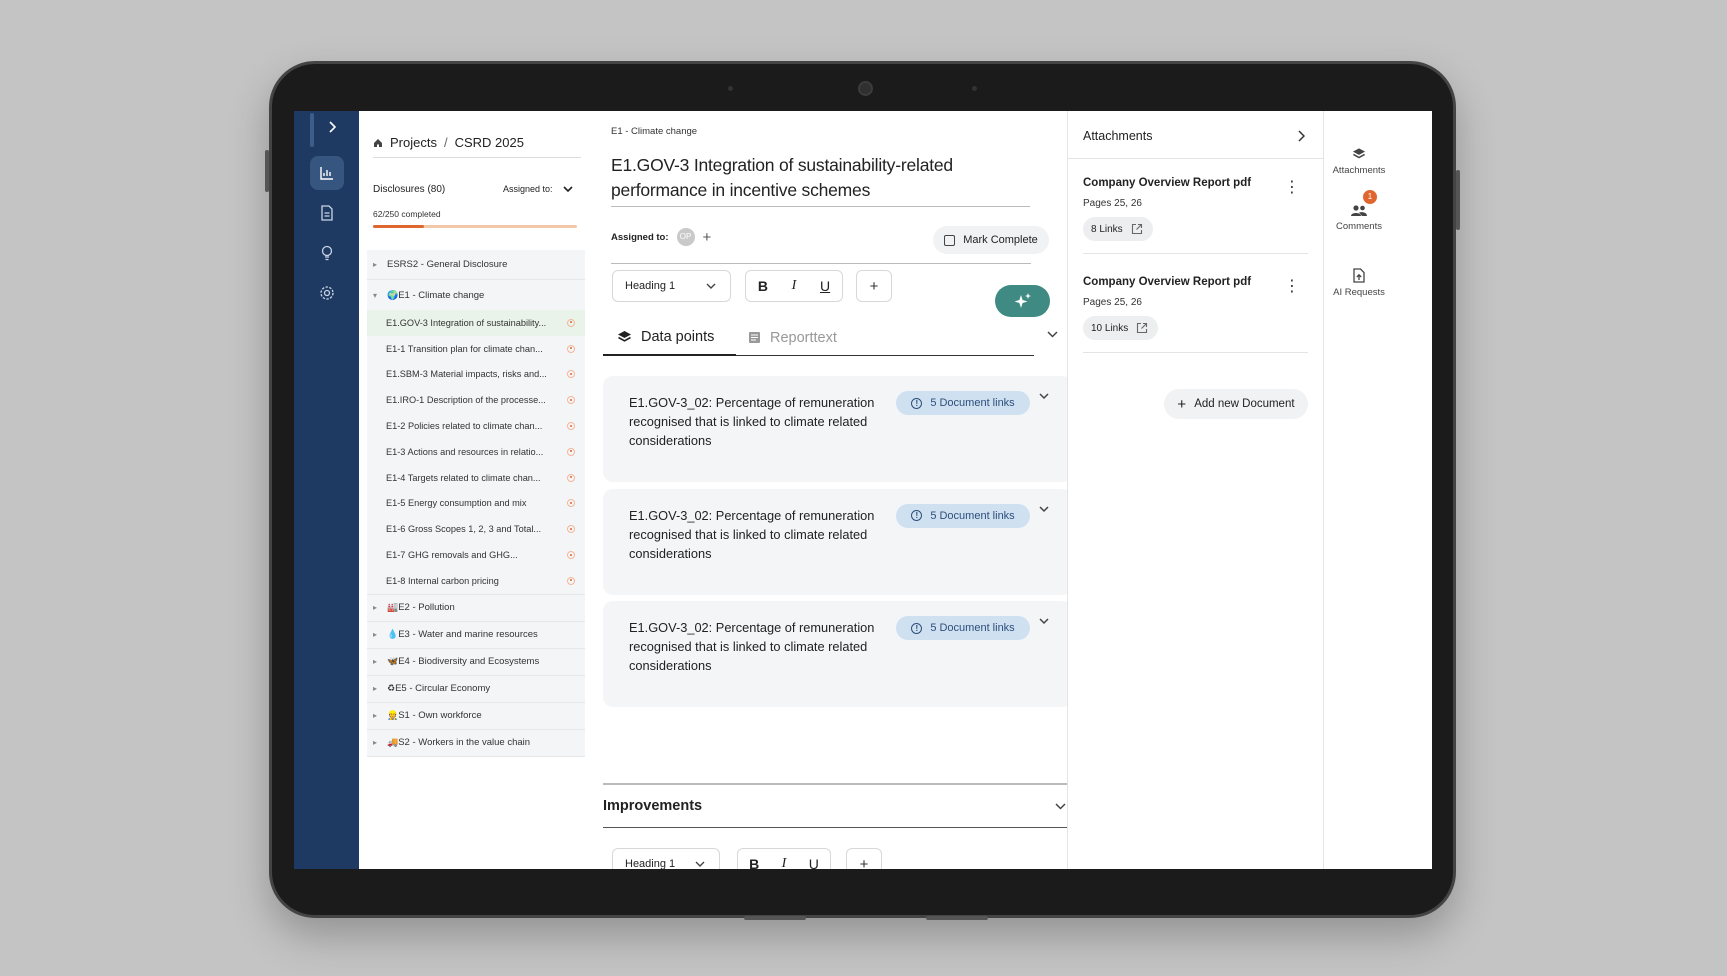  What do you see at coordinates (1000, 240) in the screenshot?
I see `mark-complete-label: Mark Complete` at bounding box center [1000, 240].